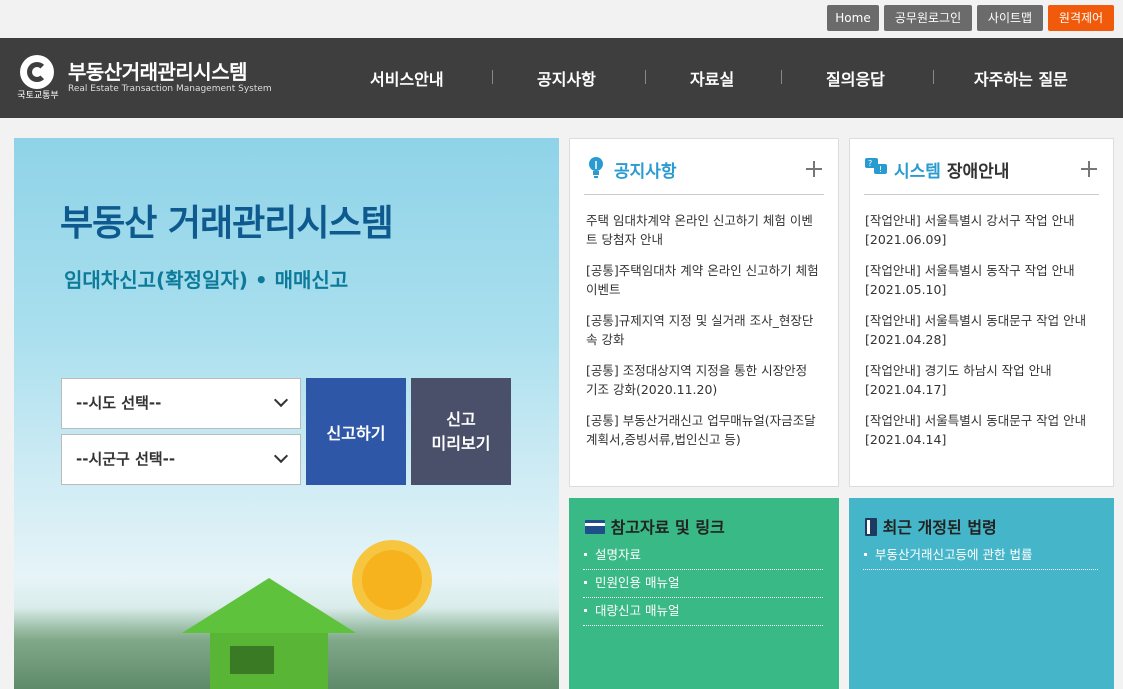  What do you see at coordinates (227, 223) in the screenshot?
I see `hero-title: 부동산 거래관리시스템` at bounding box center [227, 223].